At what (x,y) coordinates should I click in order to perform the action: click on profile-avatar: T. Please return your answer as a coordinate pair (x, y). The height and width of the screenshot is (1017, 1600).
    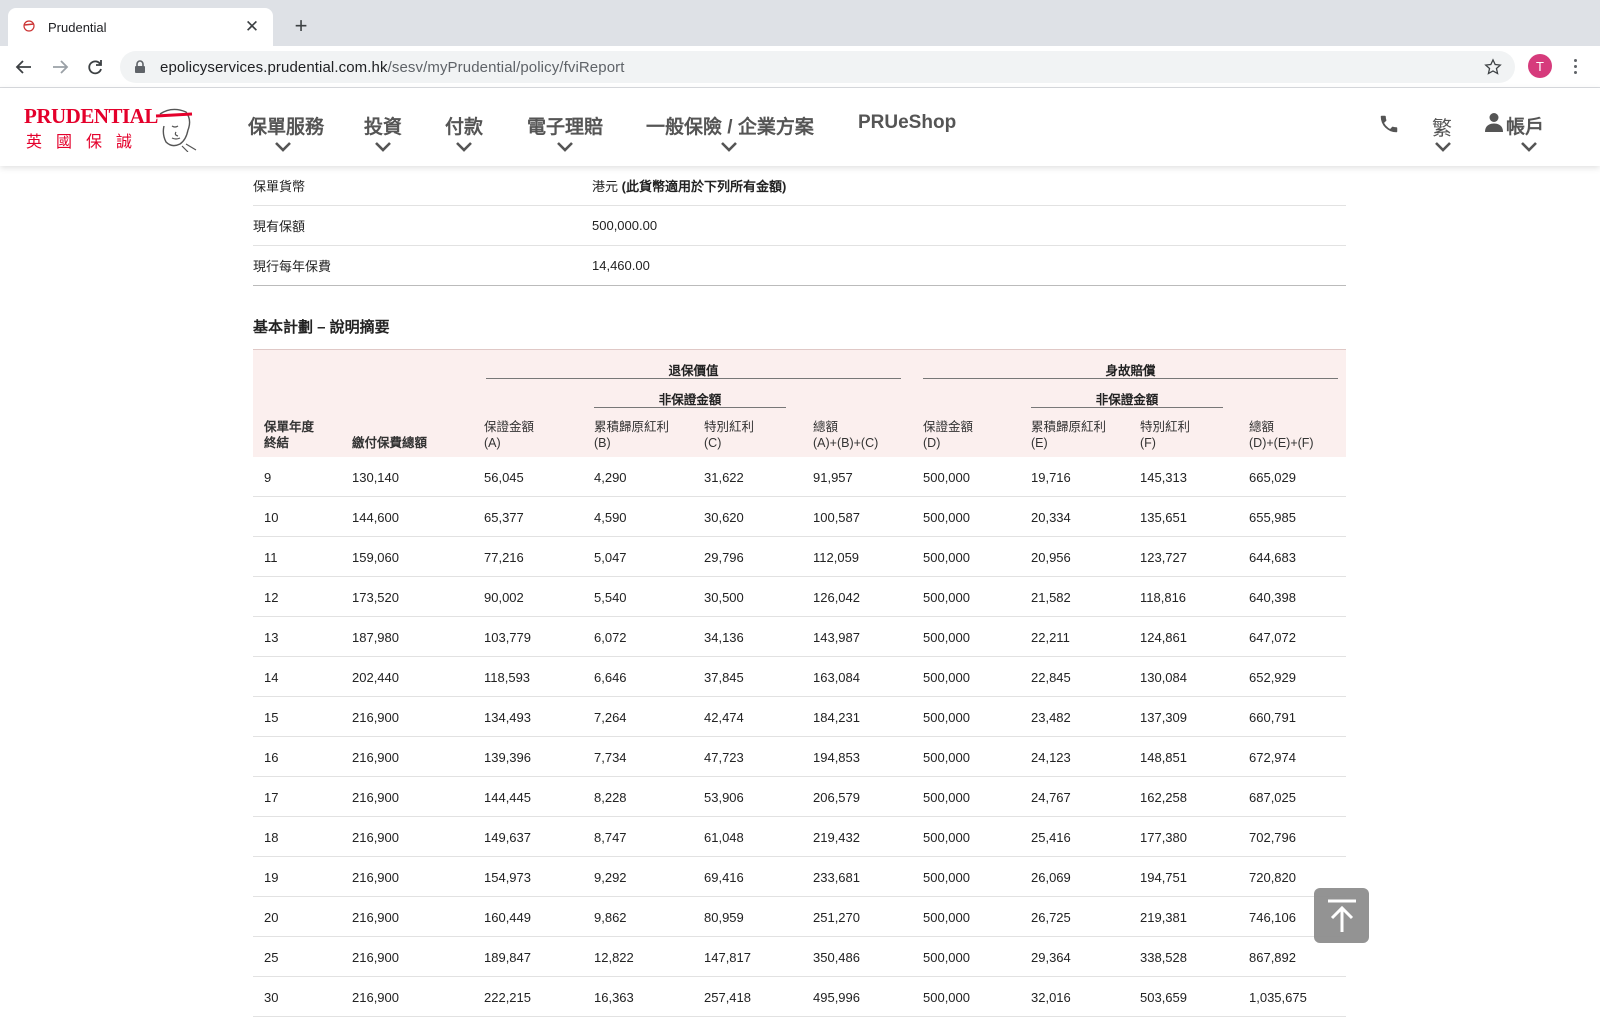
    Looking at the image, I should click on (1540, 66).